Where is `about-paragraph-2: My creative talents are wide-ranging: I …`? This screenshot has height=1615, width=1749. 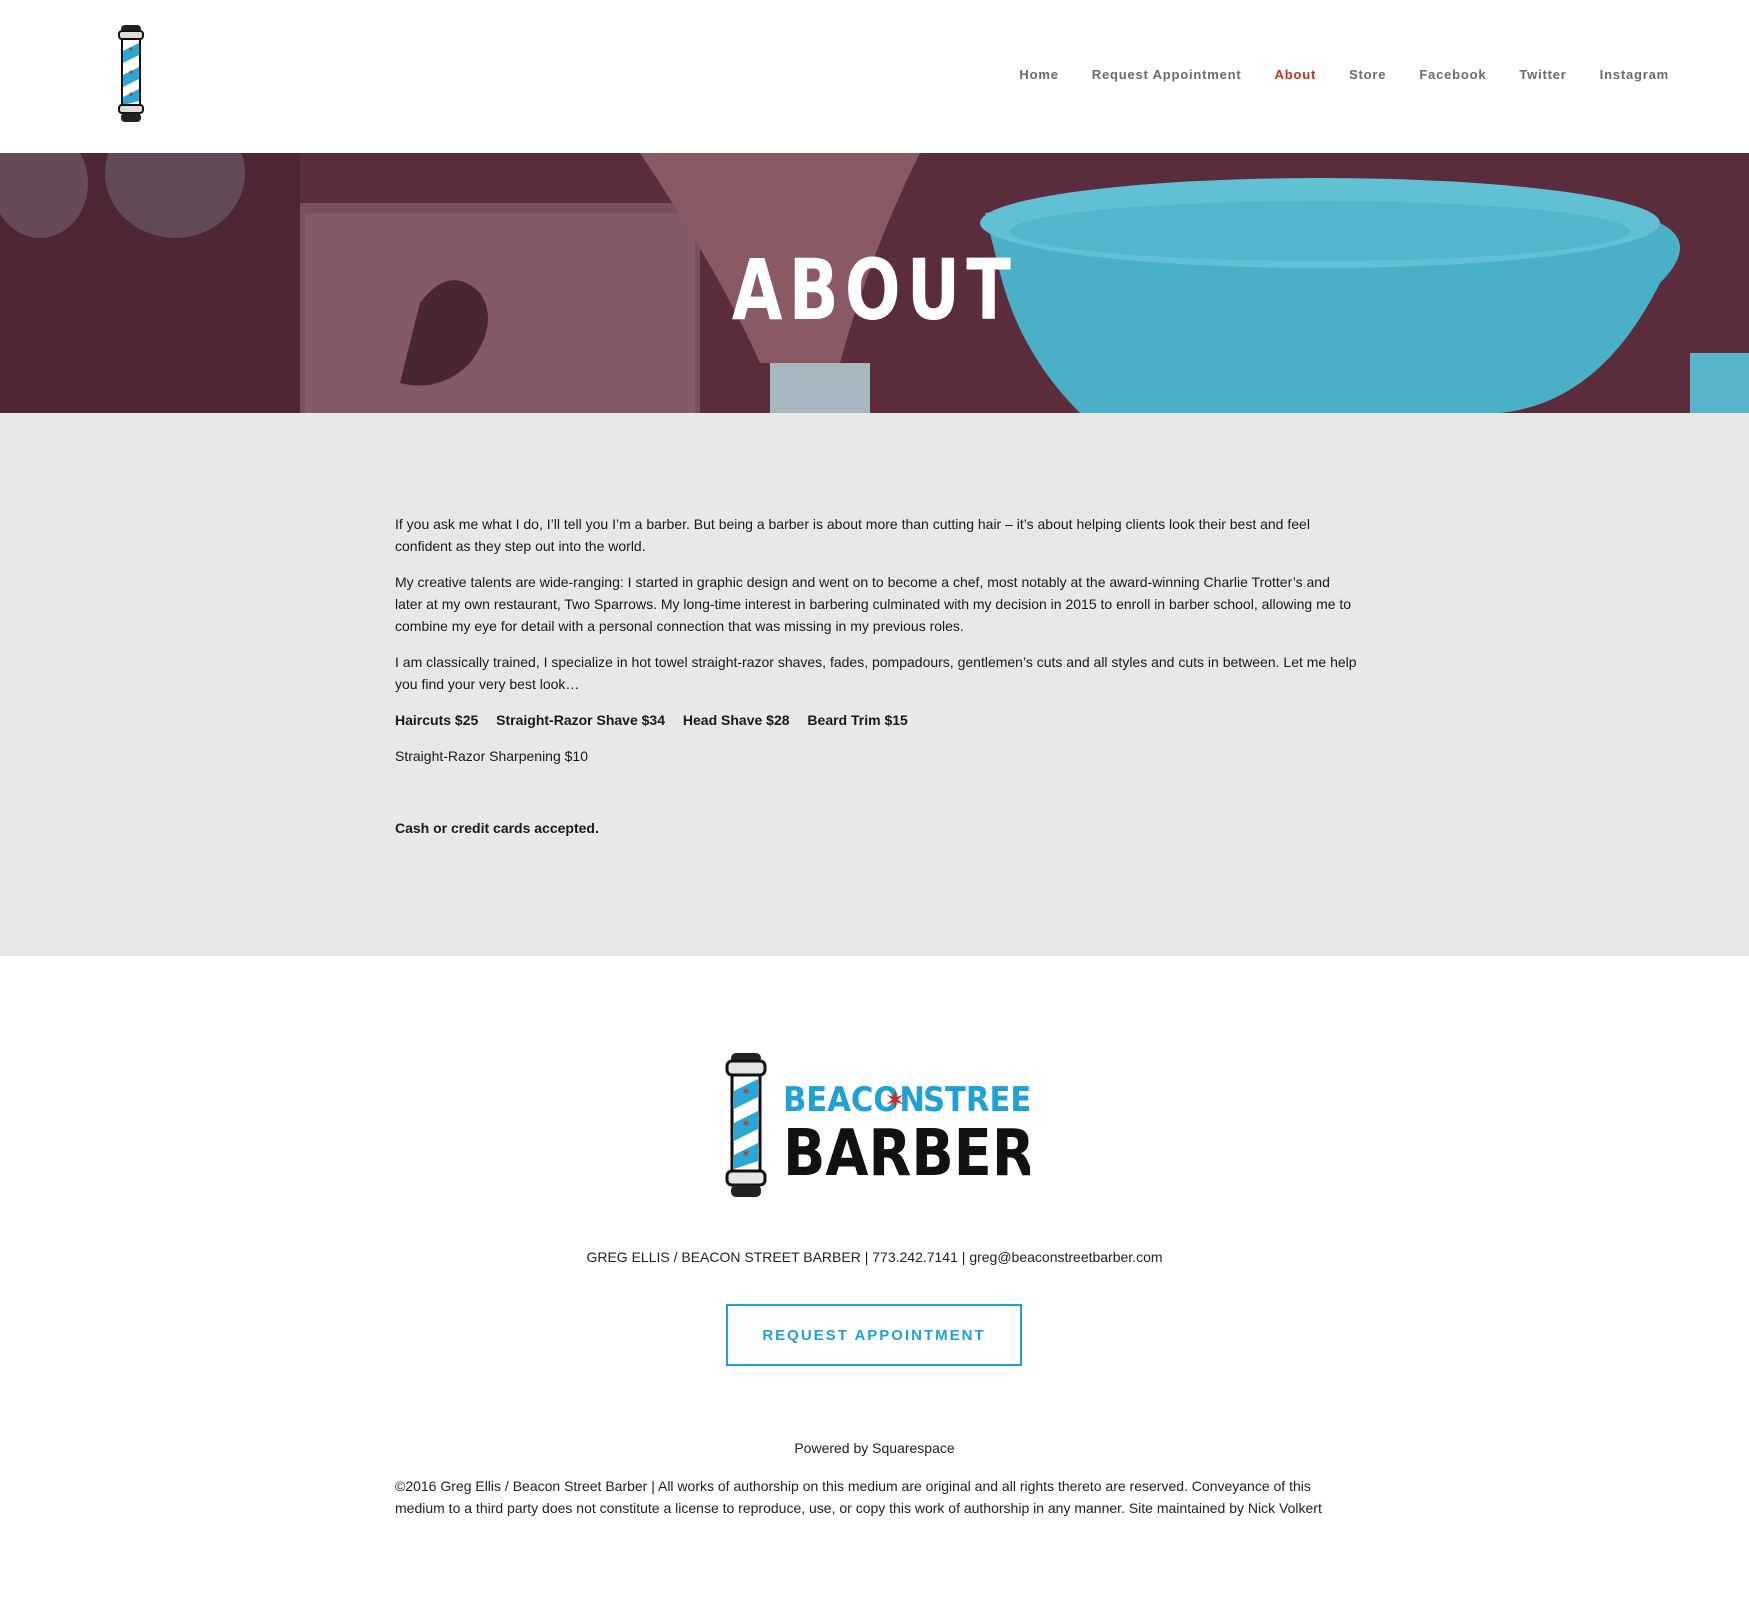 about-paragraph-2: My creative talents are wide-ranging: I … is located at coordinates (873, 604).